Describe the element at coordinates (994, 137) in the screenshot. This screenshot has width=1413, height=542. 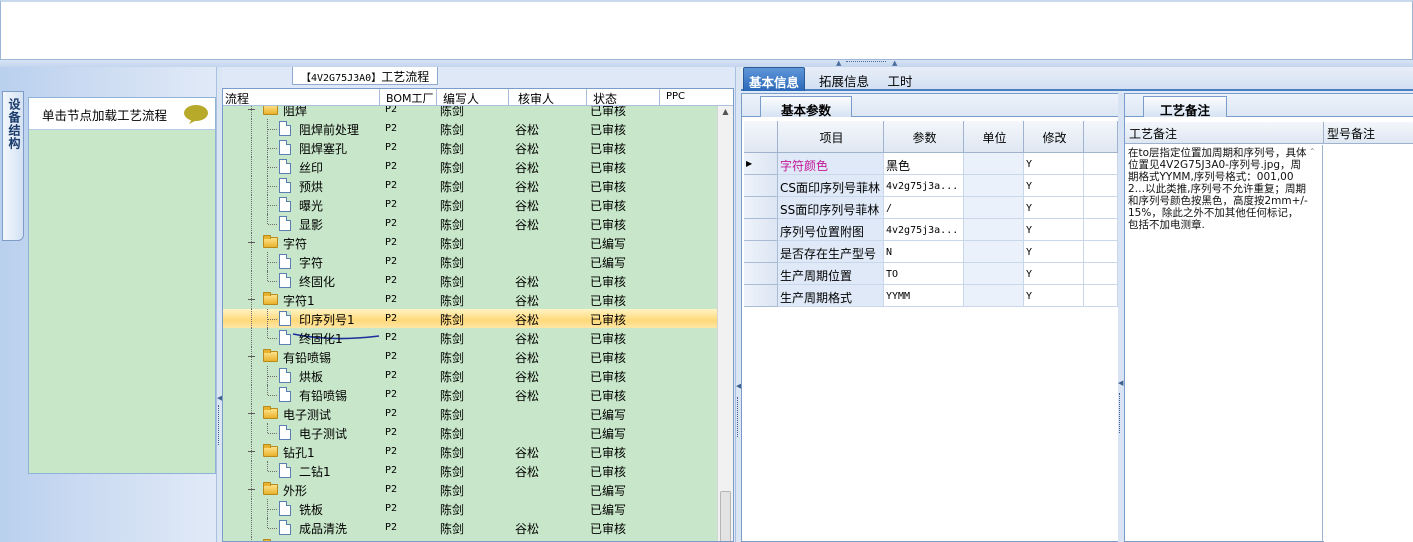
I see `col-header-unit: 单位` at that location.